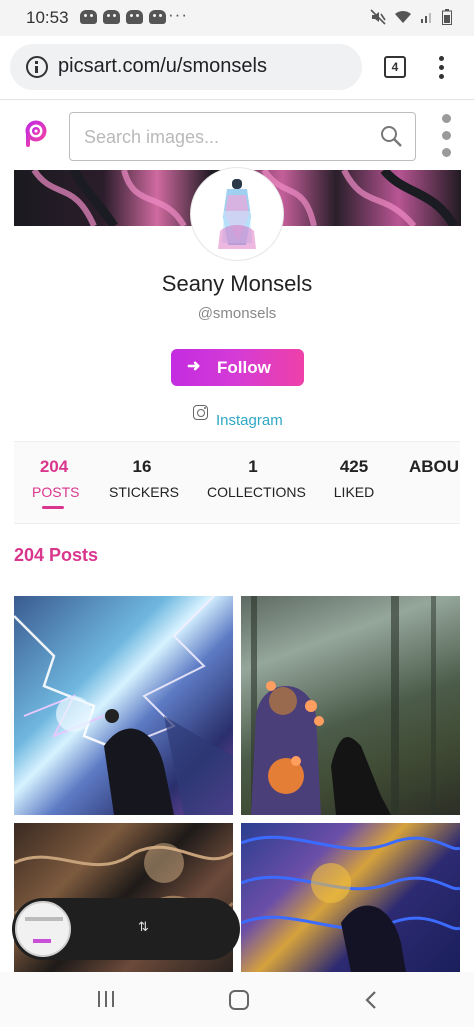  Describe the element at coordinates (126, 929) in the screenshot. I see `floating-preview-bubble: ⇅` at that location.